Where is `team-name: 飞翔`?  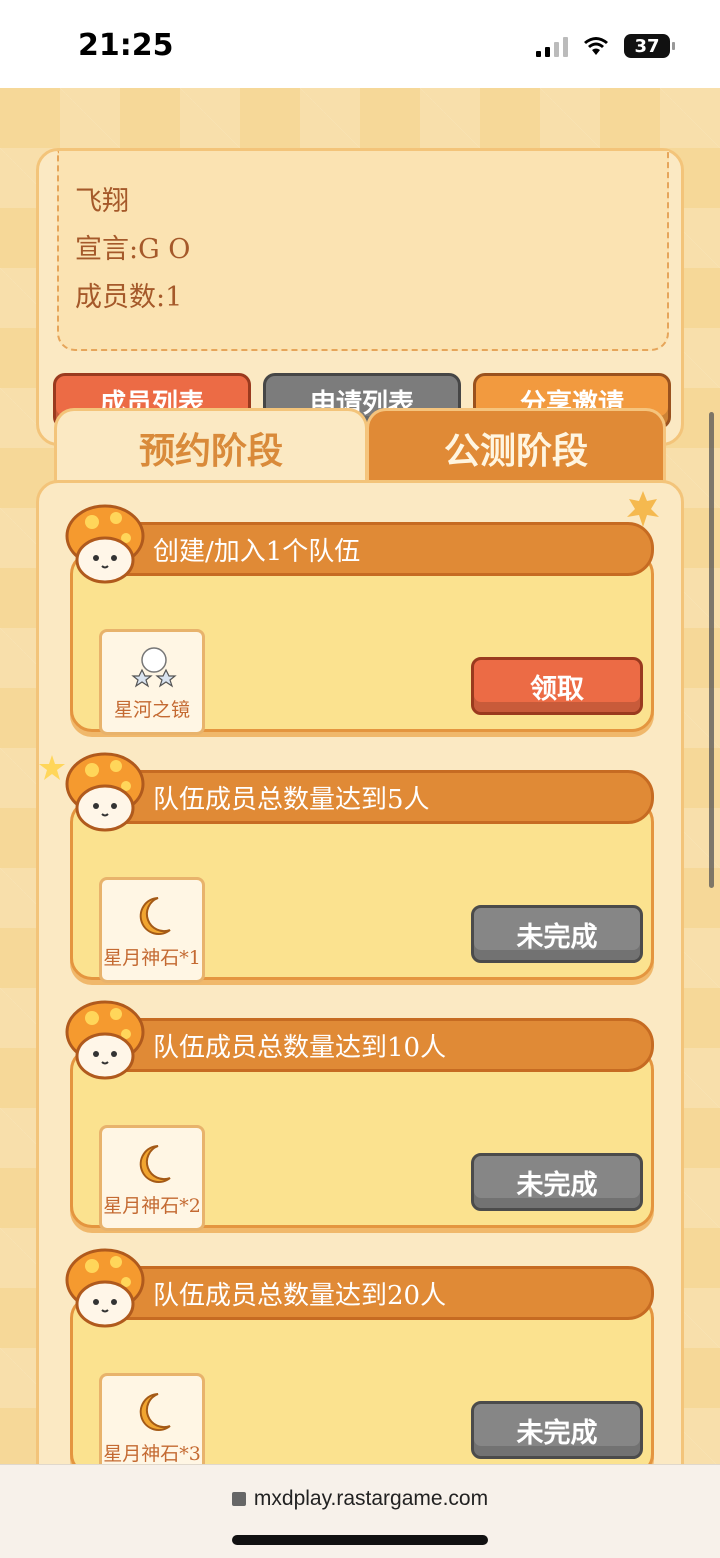
team-name: 飞翔 is located at coordinates (102, 201).